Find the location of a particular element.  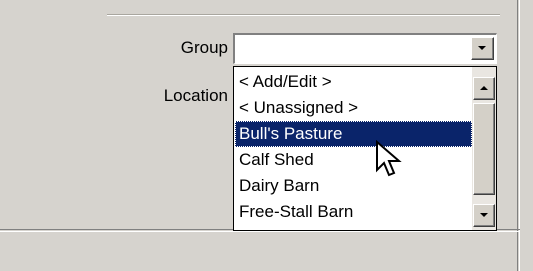

list-item-calf-shed: Calf Shed is located at coordinates (353, 160).